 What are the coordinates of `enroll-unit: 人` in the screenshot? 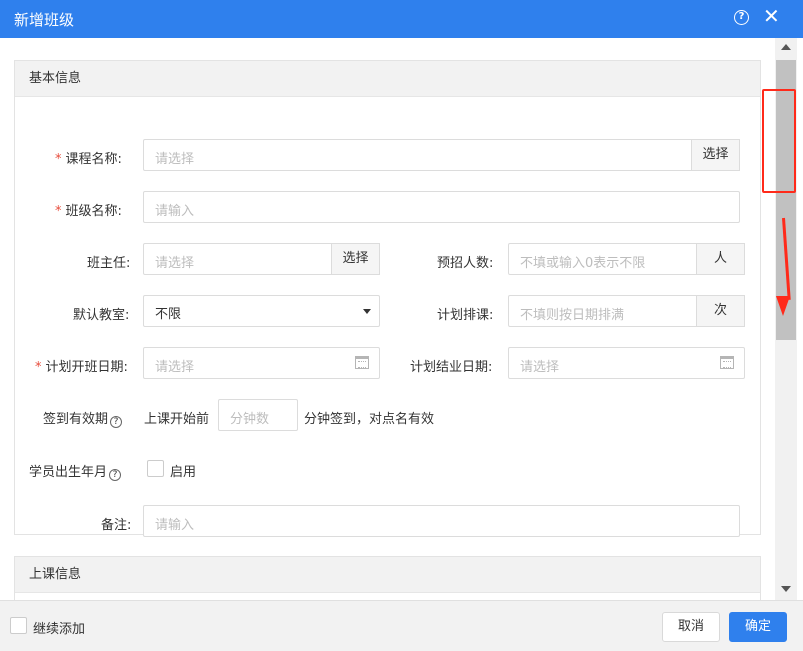 It's located at (720, 259).